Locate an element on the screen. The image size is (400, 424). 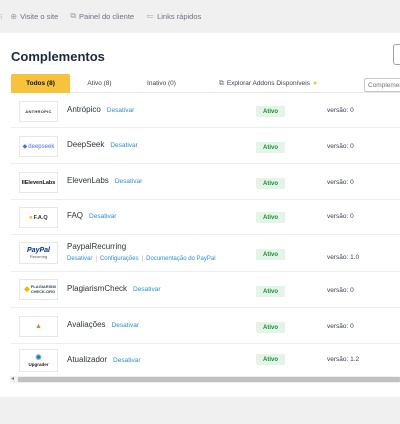
addon-logo: ✺ Upgrader is located at coordinates (38, 360).